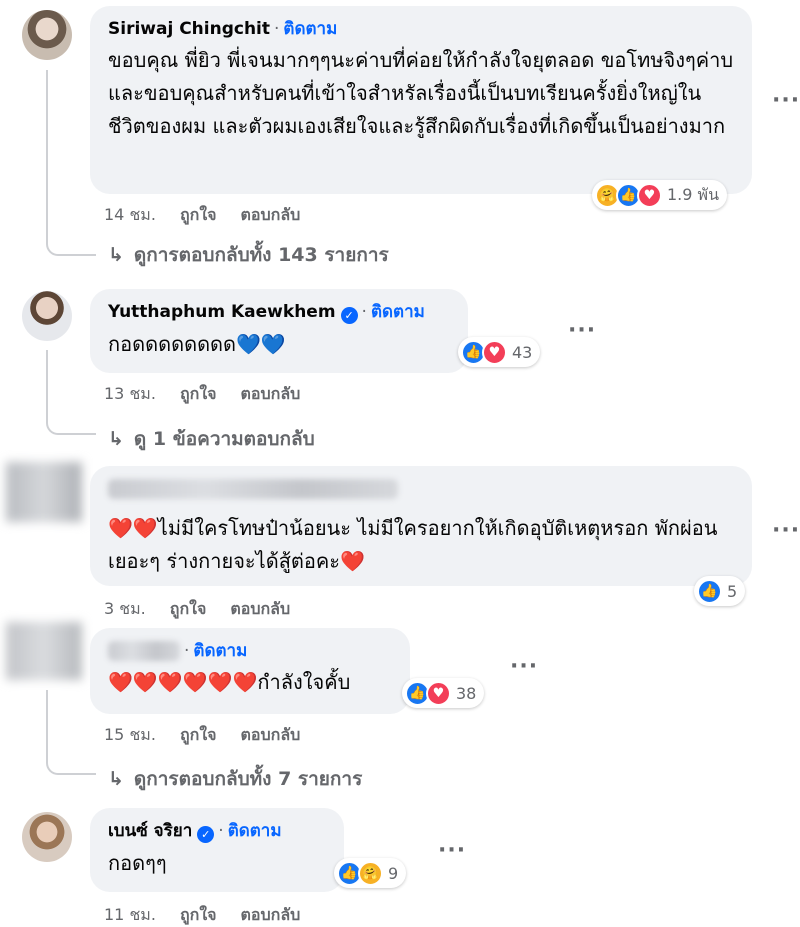 The width and height of the screenshot is (800, 927). Describe the element at coordinates (235, 779) in the screenshot. I see `view-replies-link: ↳ ดูการตอบกลับทั้ง 7 รายการ` at that location.